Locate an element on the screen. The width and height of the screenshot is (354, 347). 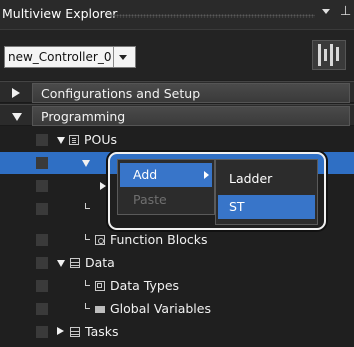
pin-icon: ⊥ is located at coordinates (345, 11).